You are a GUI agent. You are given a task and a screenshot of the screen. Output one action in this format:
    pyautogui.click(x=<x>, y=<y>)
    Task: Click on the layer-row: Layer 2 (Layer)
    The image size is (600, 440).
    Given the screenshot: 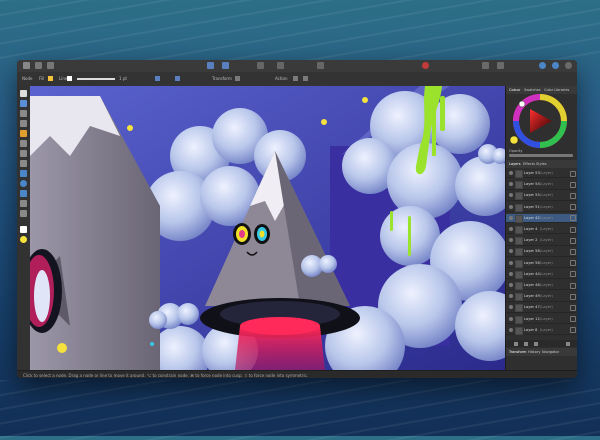 What is the action you would take?
    pyautogui.click(x=541, y=241)
    